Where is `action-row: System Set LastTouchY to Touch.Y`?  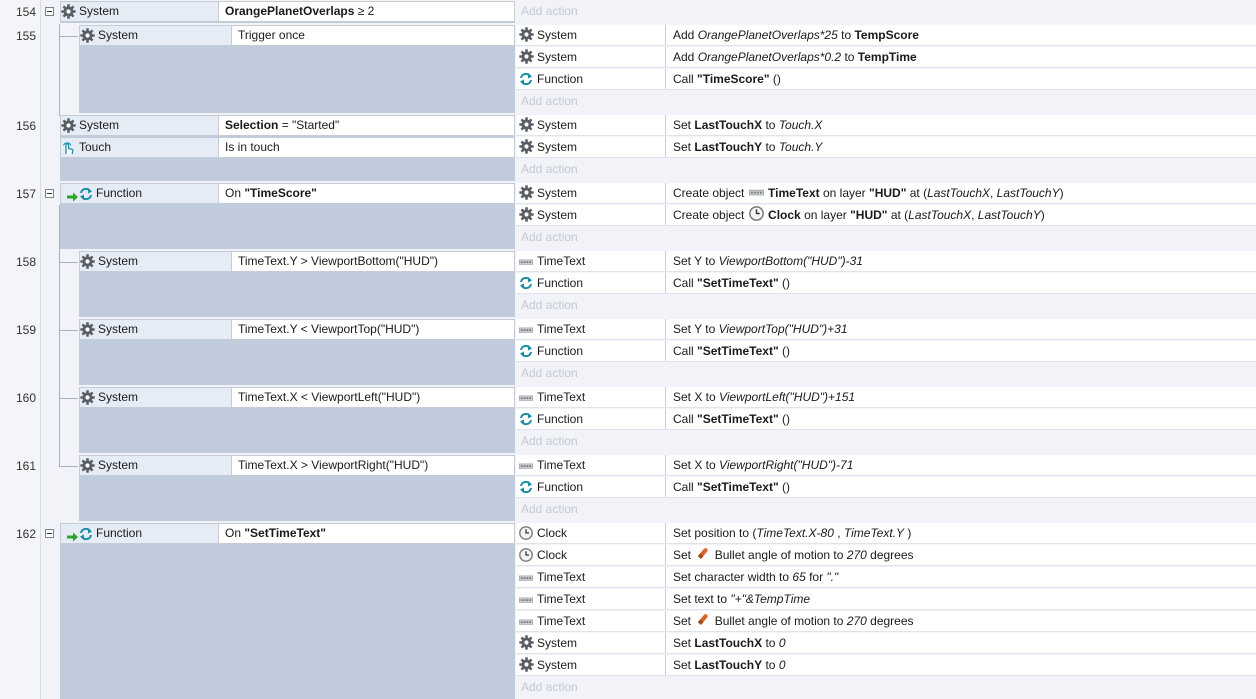
action-row: System Set LastTouchY to Touch.Y is located at coordinates (886, 147).